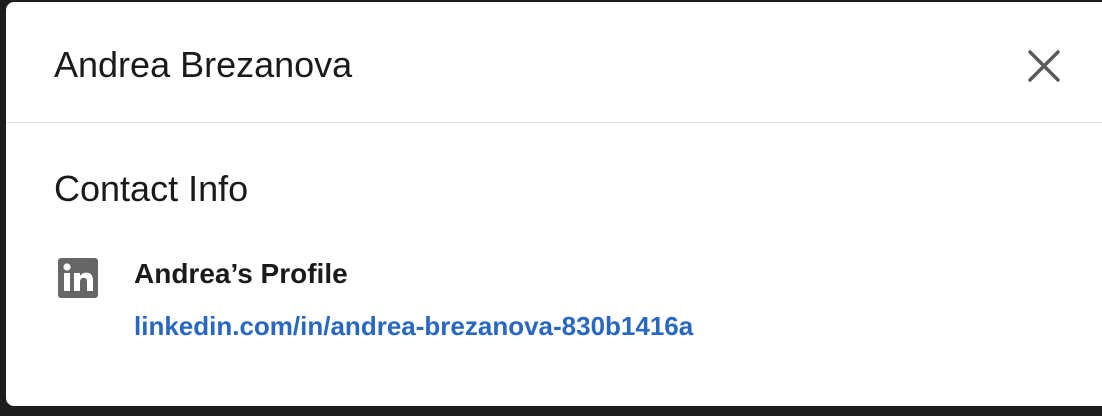 The width and height of the screenshot is (1102, 416). What do you see at coordinates (78, 278) in the screenshot?
I see `linkedin-icon` at bounding box center [78, 278].